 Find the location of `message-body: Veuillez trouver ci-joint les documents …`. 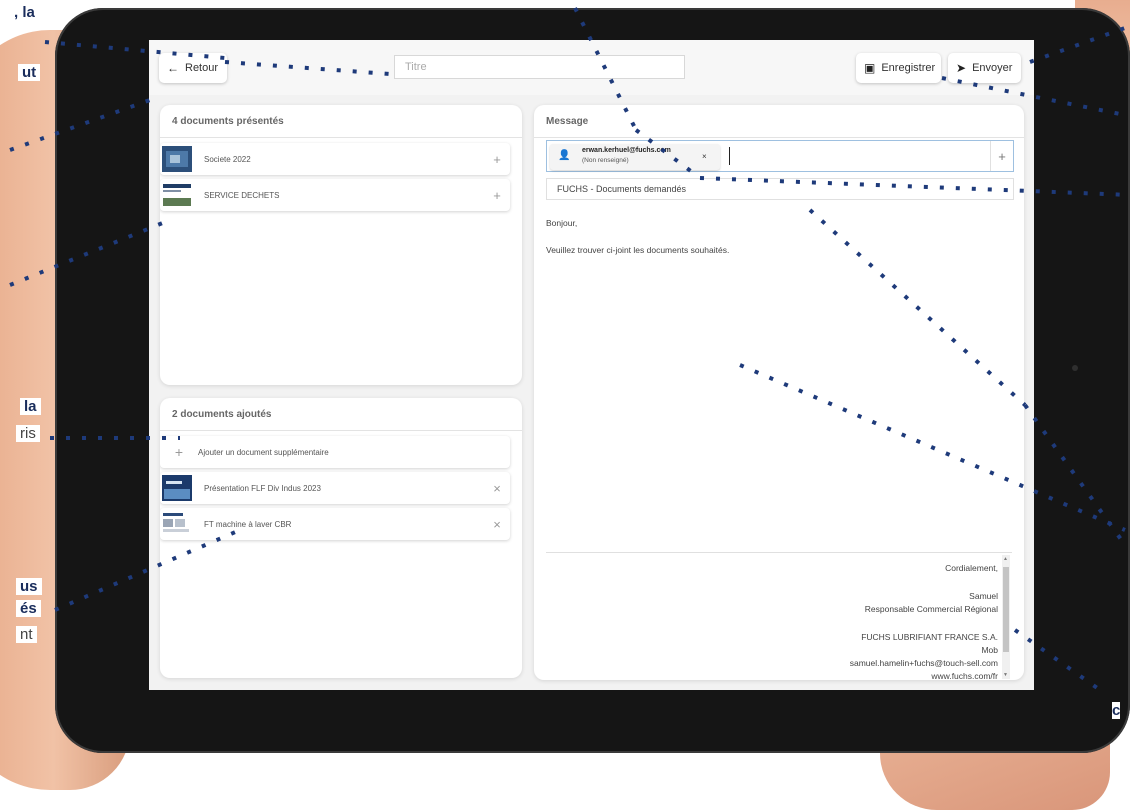

message-body: Veuillez trouver ci-joint les documents … is located at coordinates (637, 250).